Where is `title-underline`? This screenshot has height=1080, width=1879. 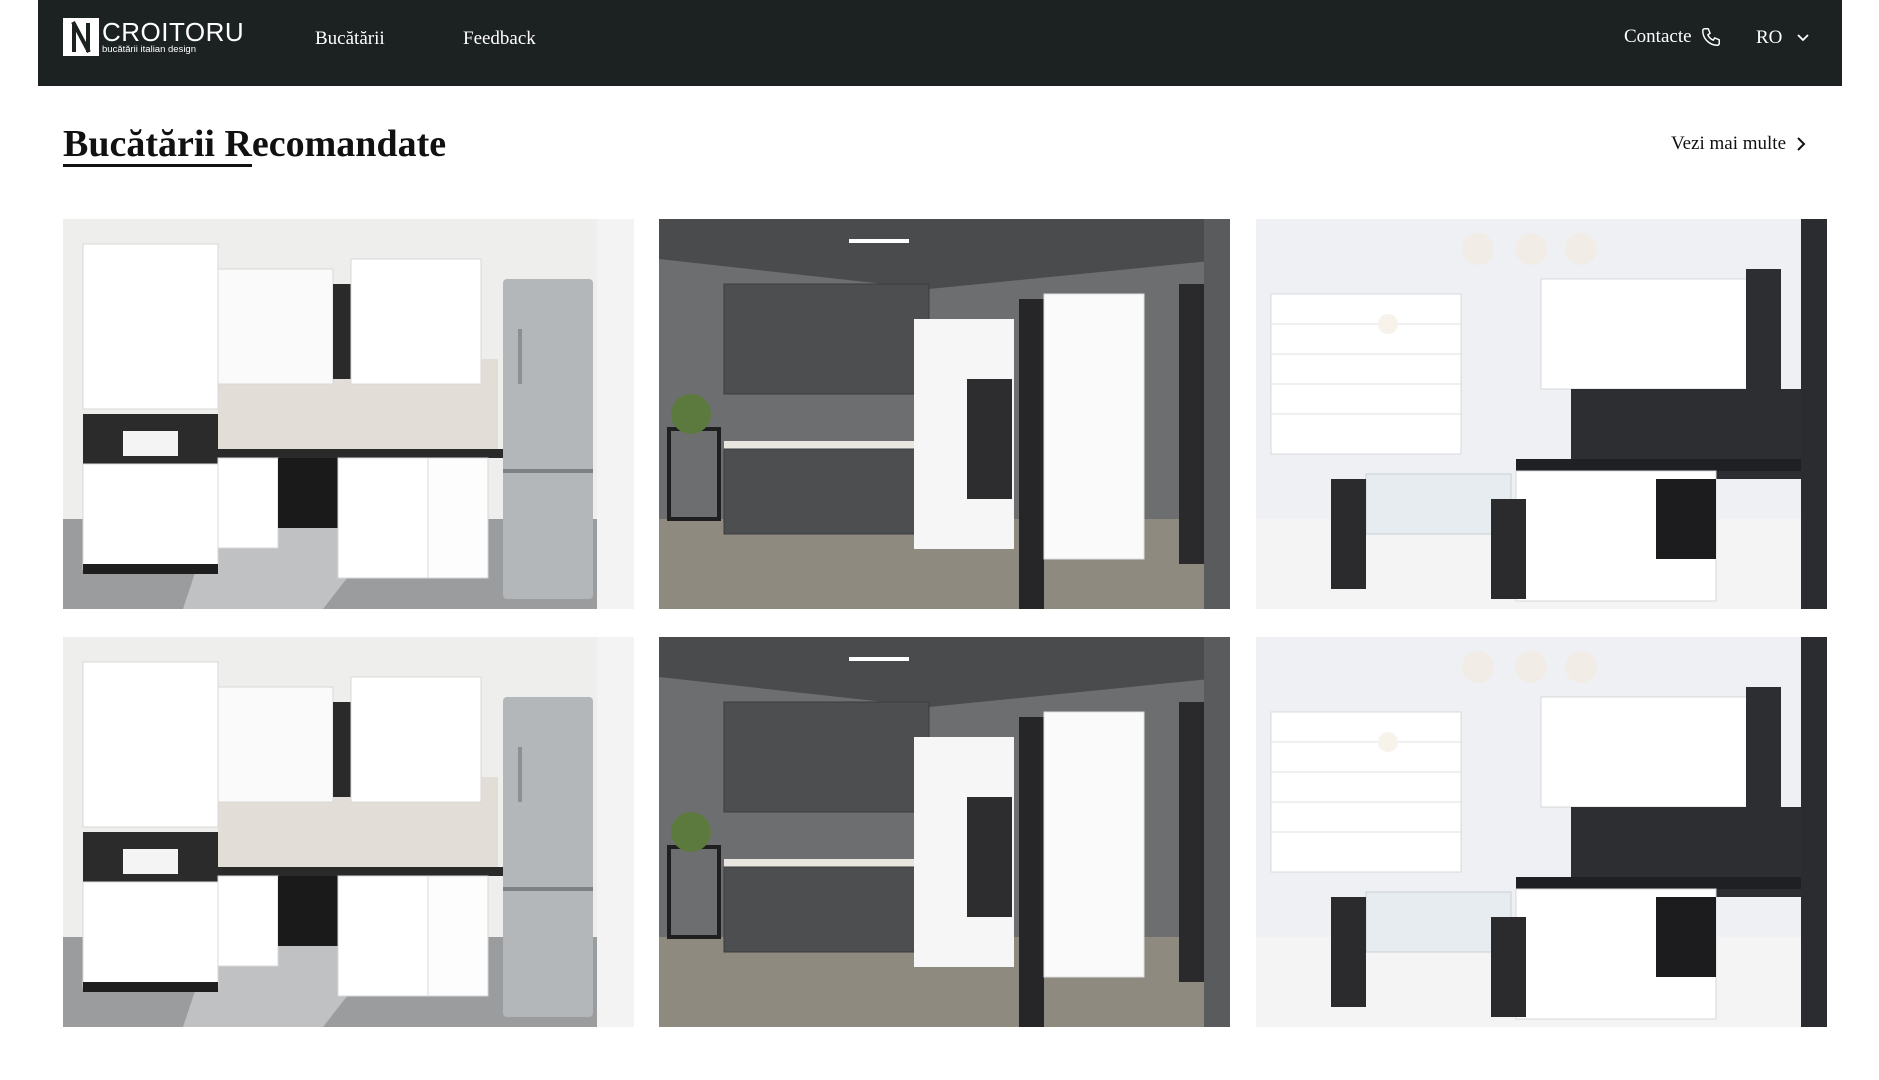 title-underline is located at coordinates (157, 165).